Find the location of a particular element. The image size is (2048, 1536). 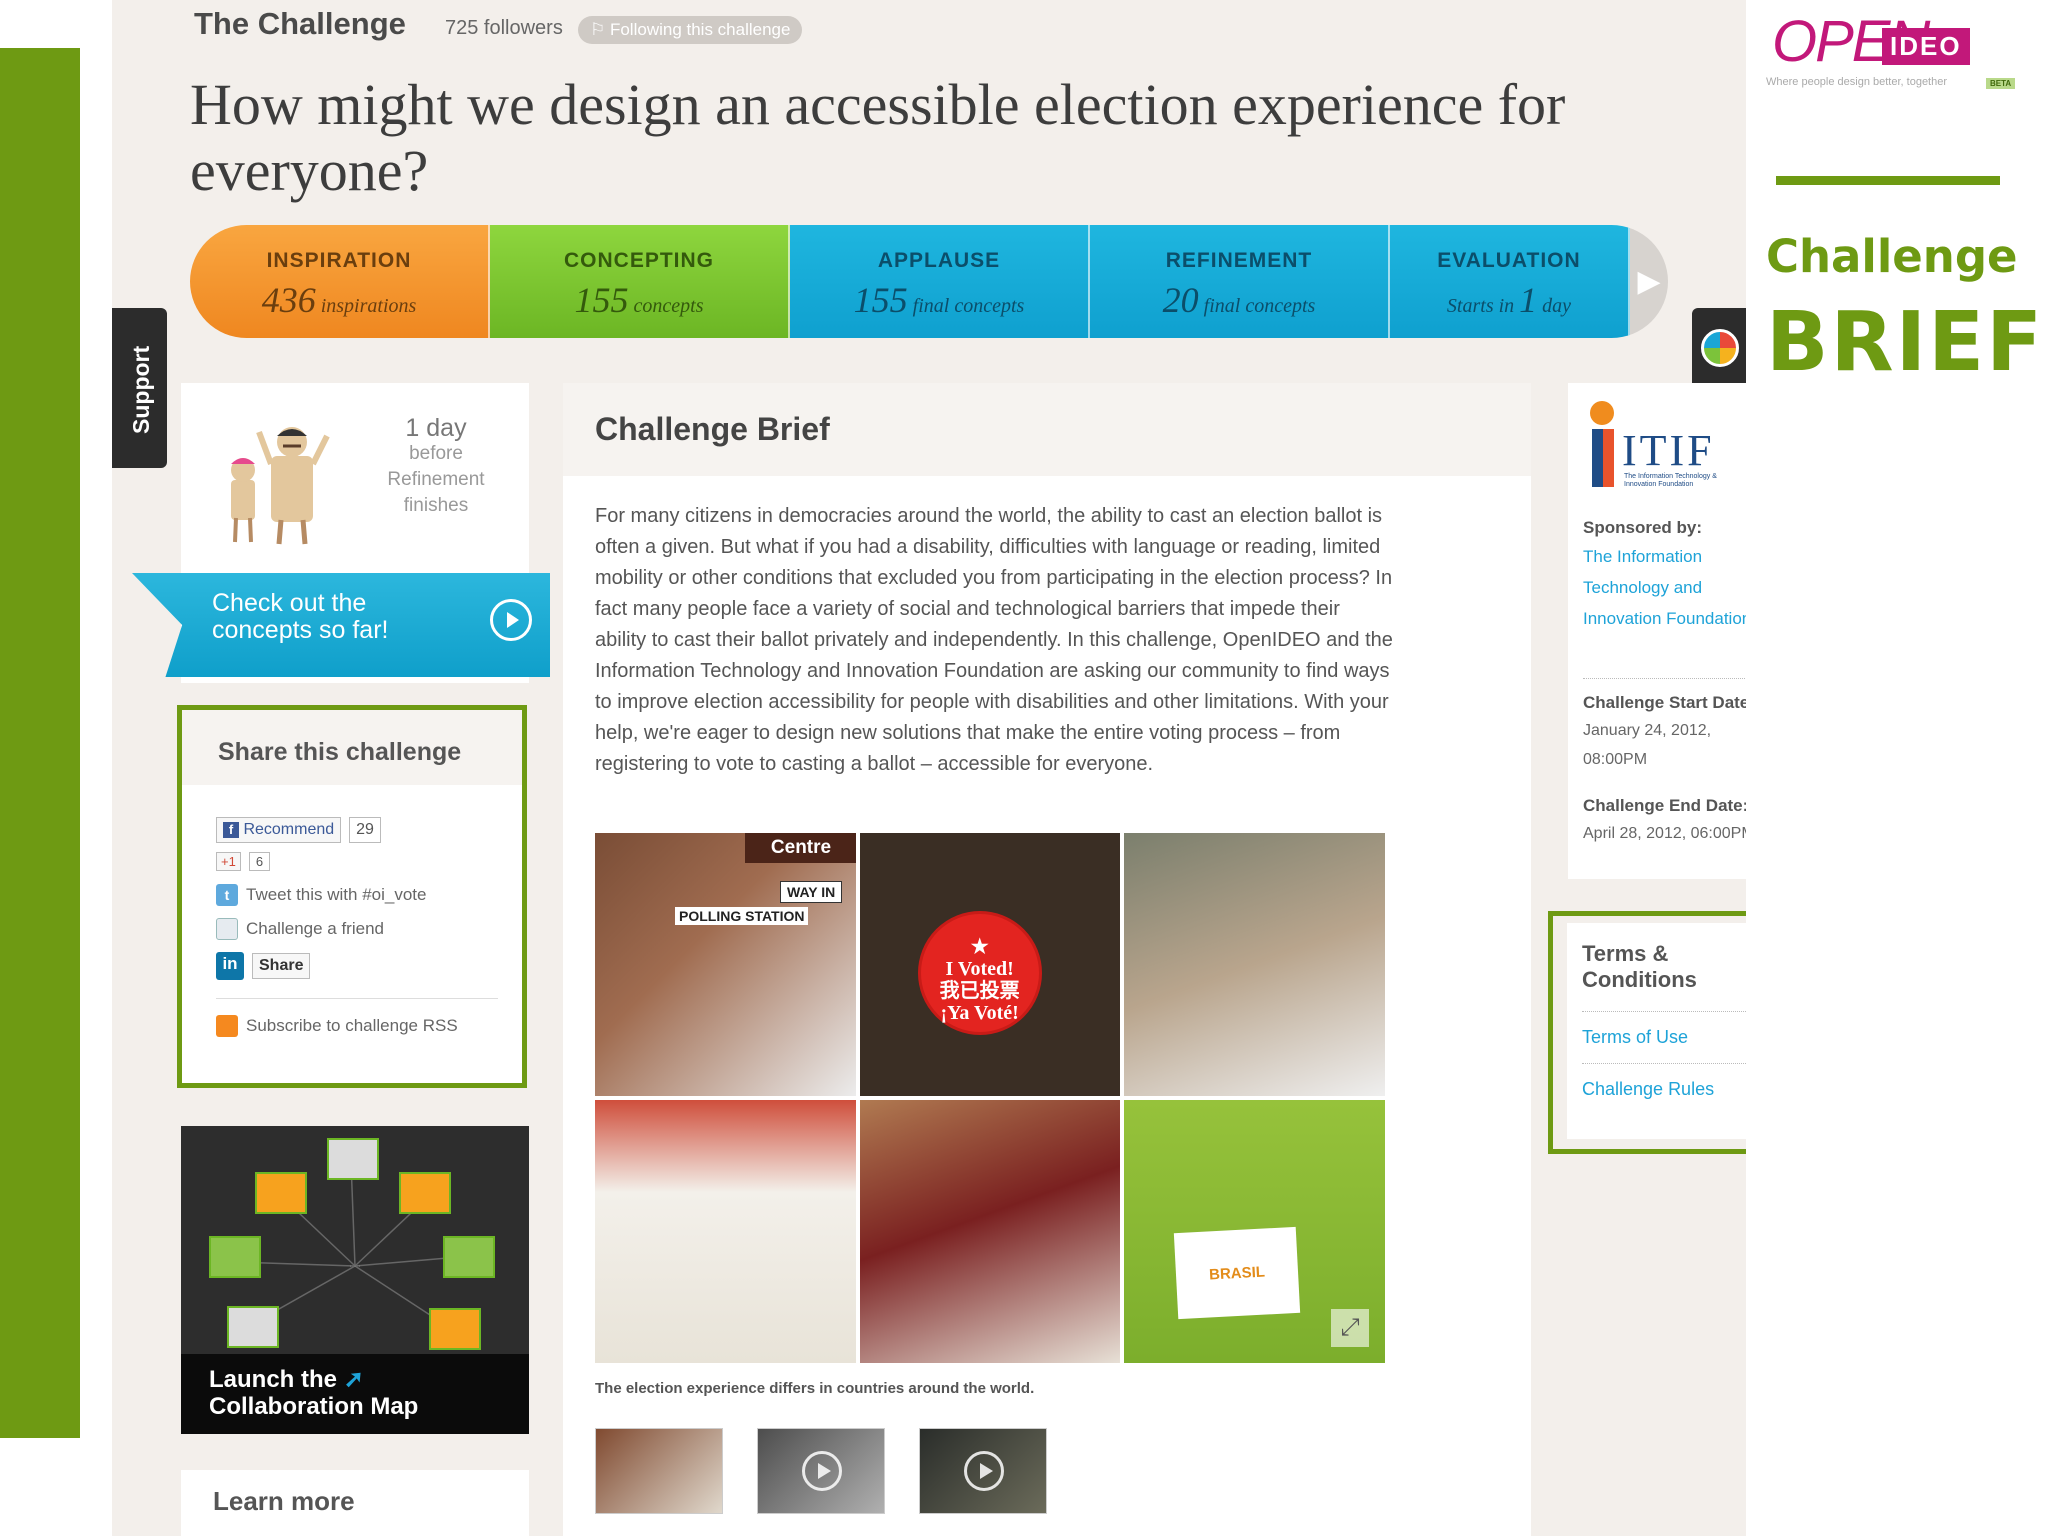

countdown-days: 1 day is located at coordinates (436, 428).